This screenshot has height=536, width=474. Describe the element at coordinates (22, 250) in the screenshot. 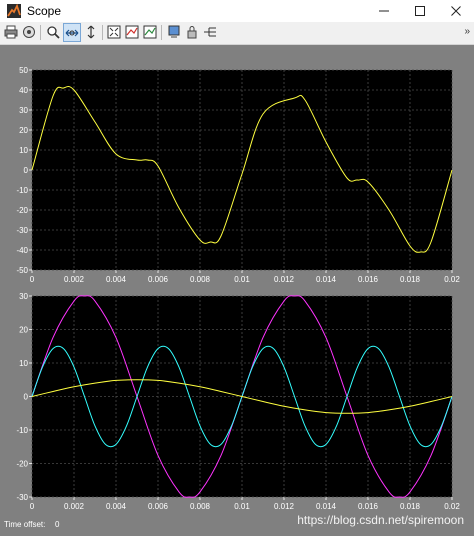

I see `y-tick-label: -40` at that location.